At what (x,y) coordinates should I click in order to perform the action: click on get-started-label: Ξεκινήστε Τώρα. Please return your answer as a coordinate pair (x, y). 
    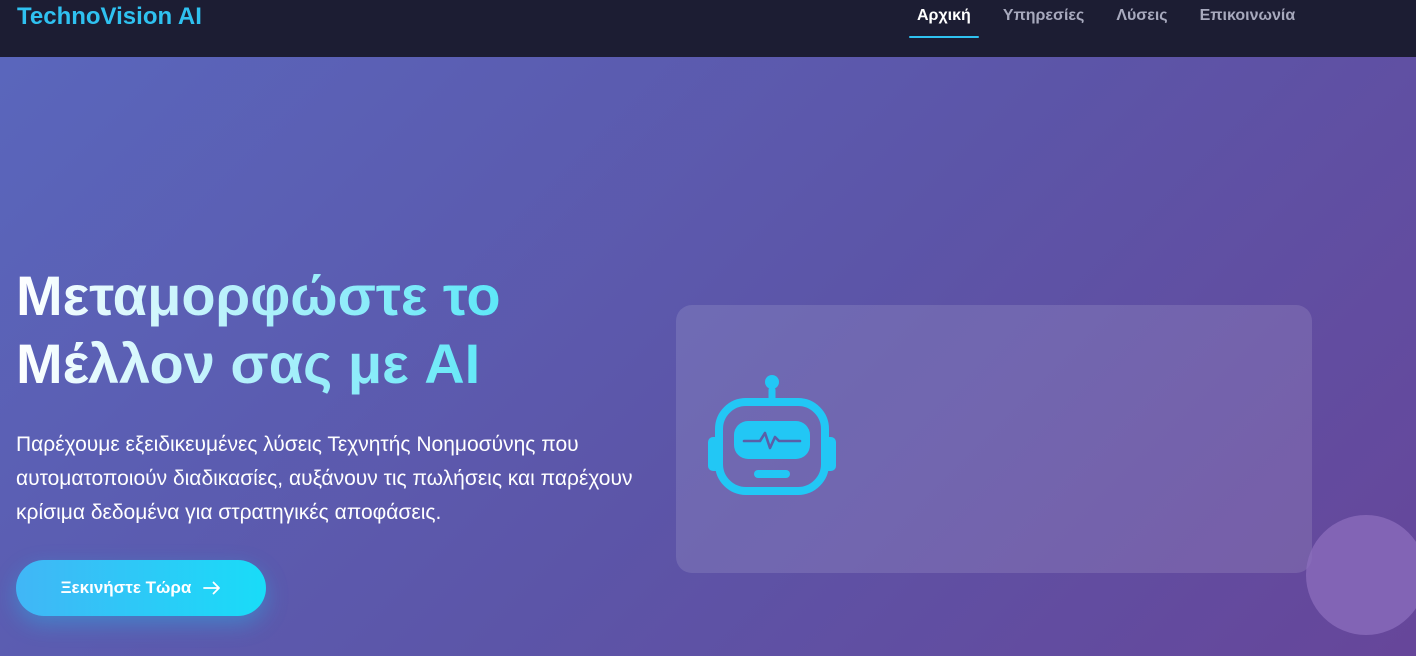
    Looking at the image, I should click on (126, 587).